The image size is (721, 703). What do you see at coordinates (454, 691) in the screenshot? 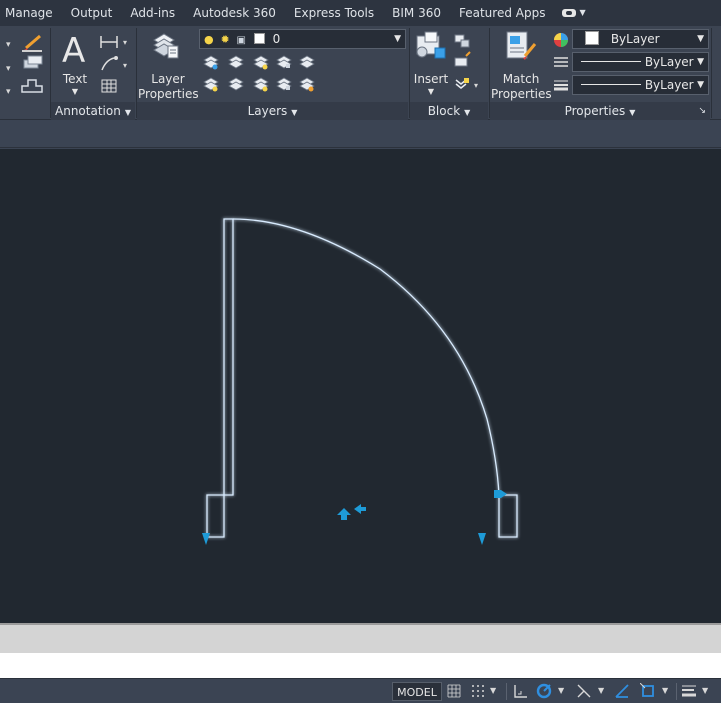
I see `grid-icon` at bounding box center [454, 691].